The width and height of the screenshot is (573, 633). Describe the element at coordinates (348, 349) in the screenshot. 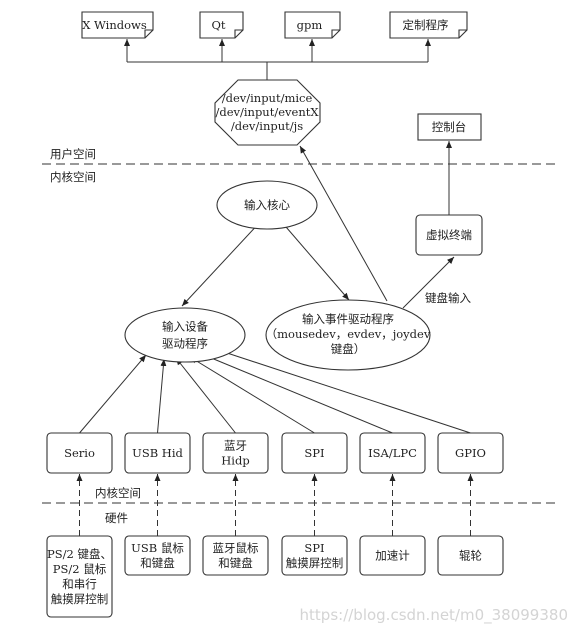

I see `event-driver-label: 键盘）` at that location.